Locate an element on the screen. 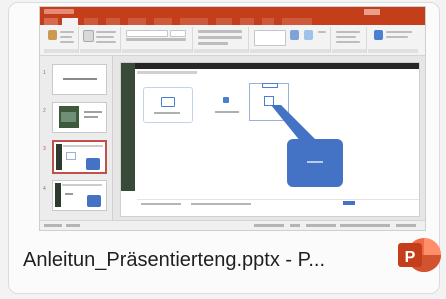  slide-number: 1 is located at coordinates (44, 73).